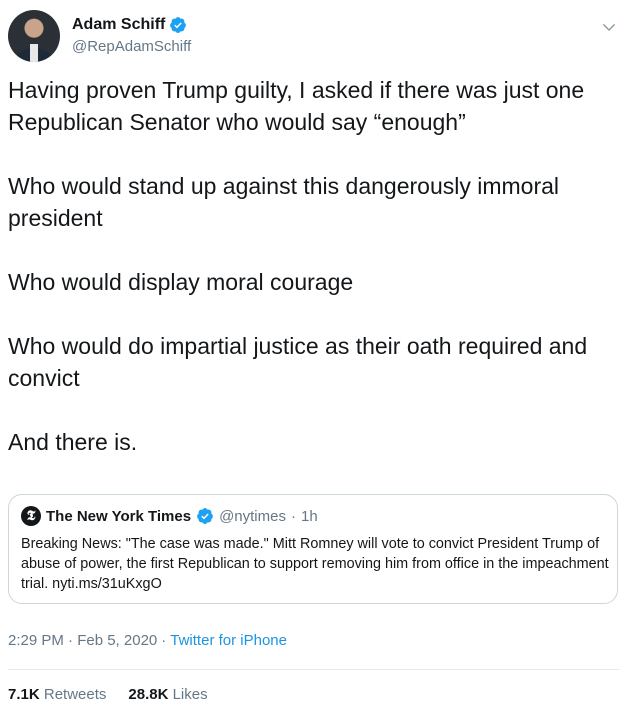  What do you see at coordinates (82, 640) in the screenshot?
I see `tweet-timestamp: 2:29 PM · Feb 5, 2020` at bounding box center [82, 640].